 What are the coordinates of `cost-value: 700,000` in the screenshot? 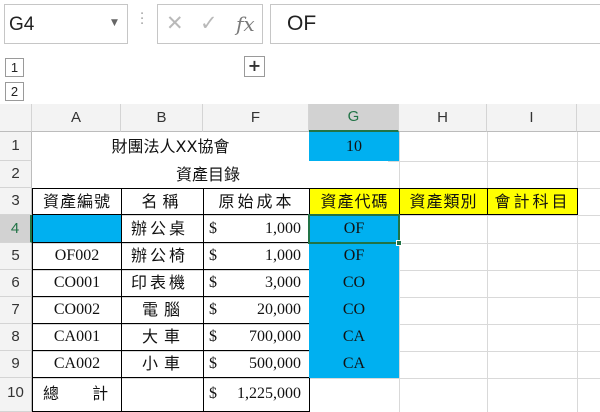 It's located at (275, 336).